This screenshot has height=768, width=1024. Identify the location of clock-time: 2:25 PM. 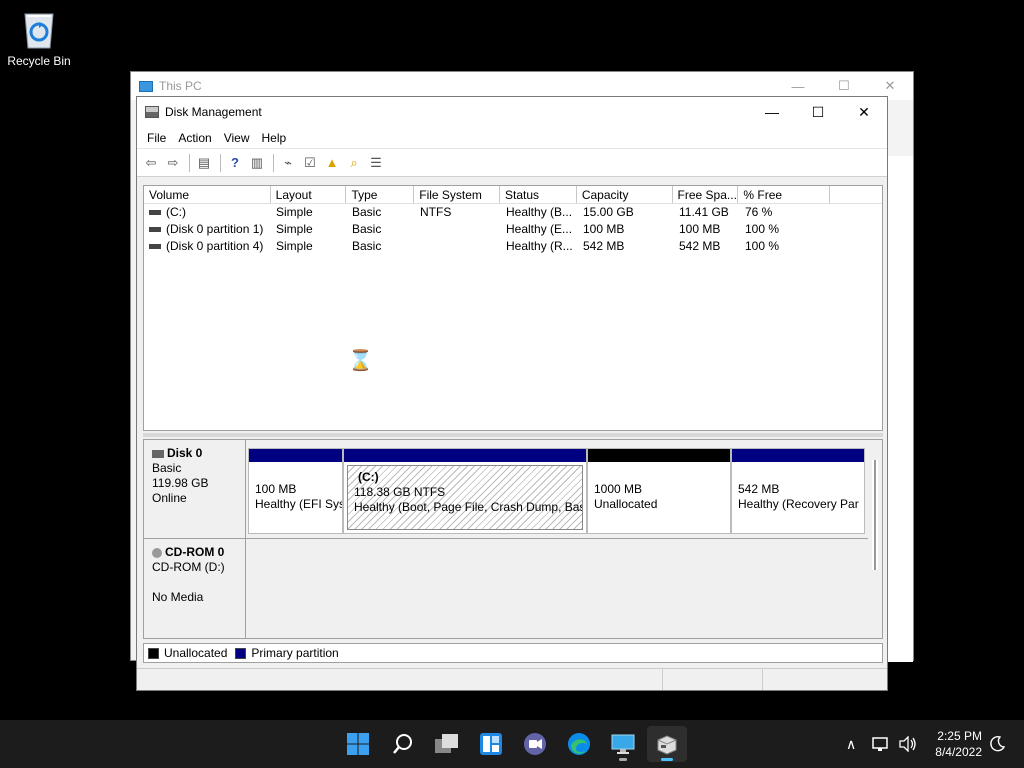
(959, 736).